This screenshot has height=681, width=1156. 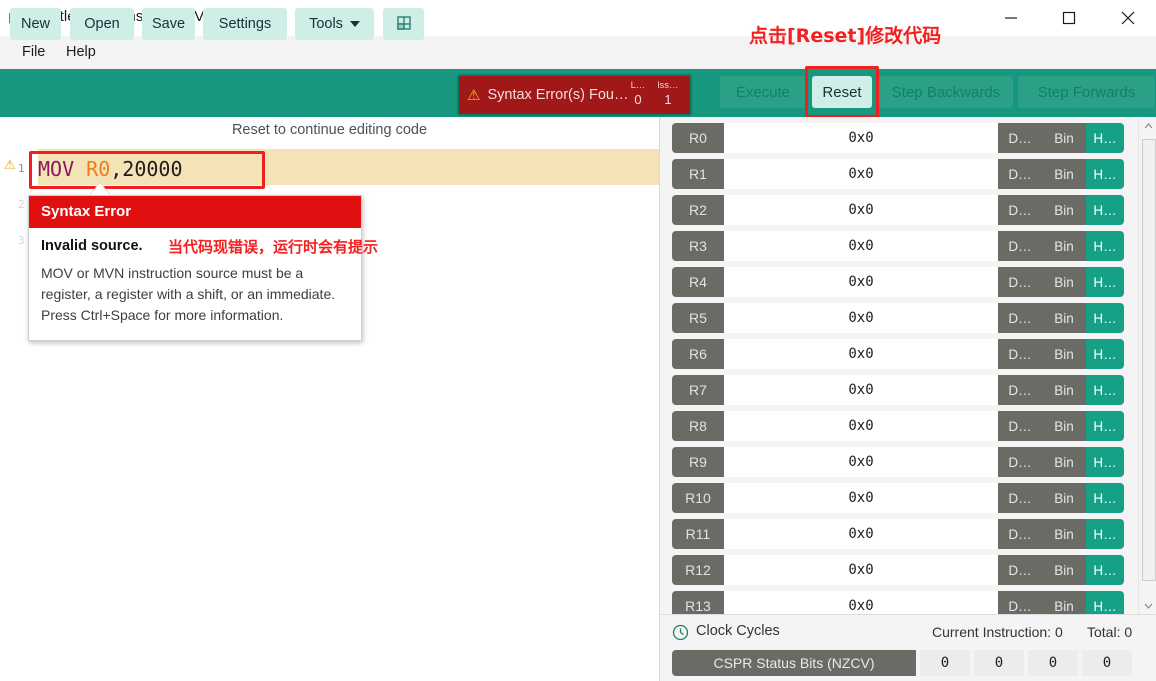 I want to click on register-name: R6, so click(x=698, y=354).